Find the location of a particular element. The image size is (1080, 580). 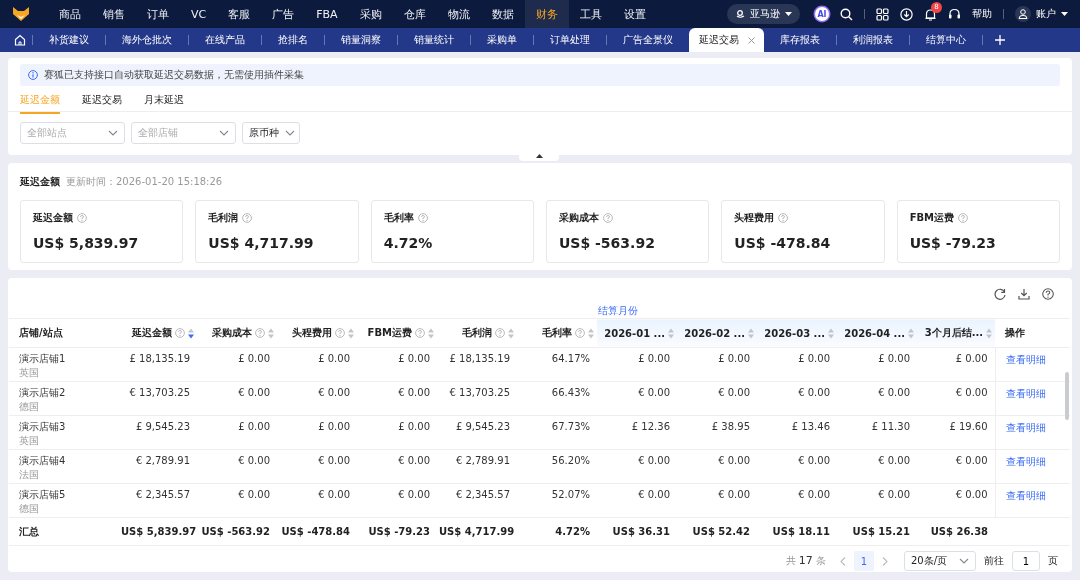

page-input: 1 is located at coordinates (1026, 561).